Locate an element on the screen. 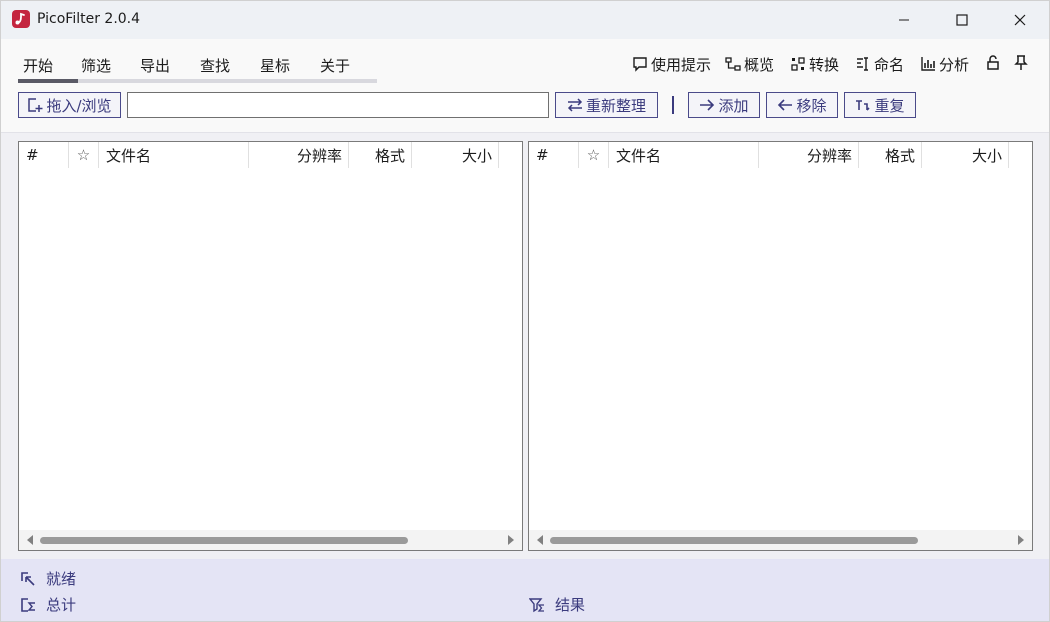  duplicate-icon is located at coordinates (863, 105).